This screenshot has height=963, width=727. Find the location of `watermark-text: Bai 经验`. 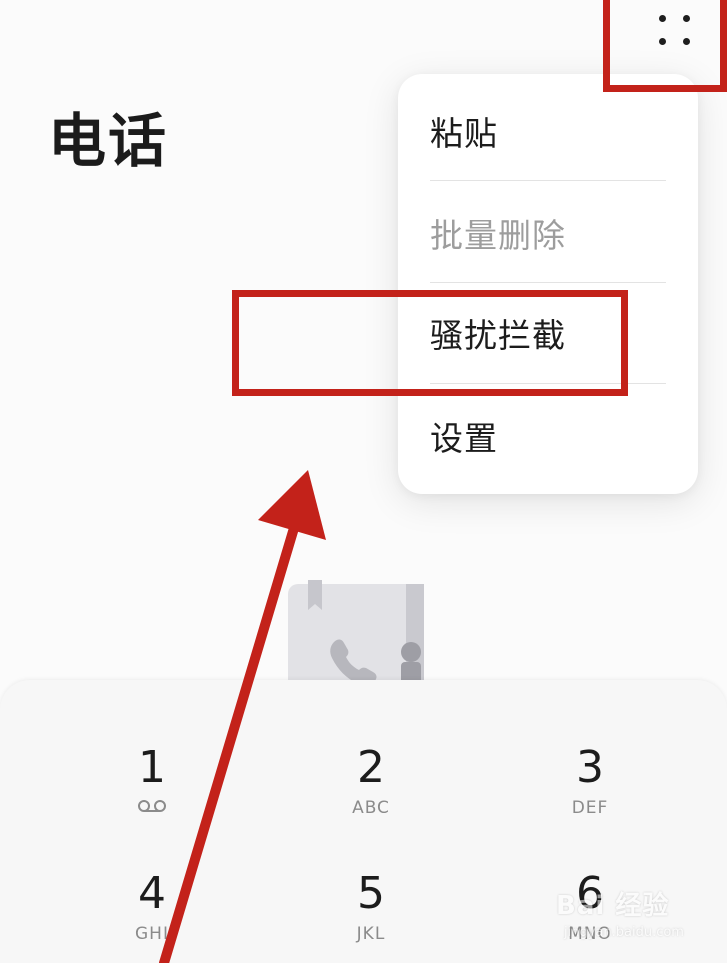

watermark-text: Bai 经验 is located at coordinates (613, 906).